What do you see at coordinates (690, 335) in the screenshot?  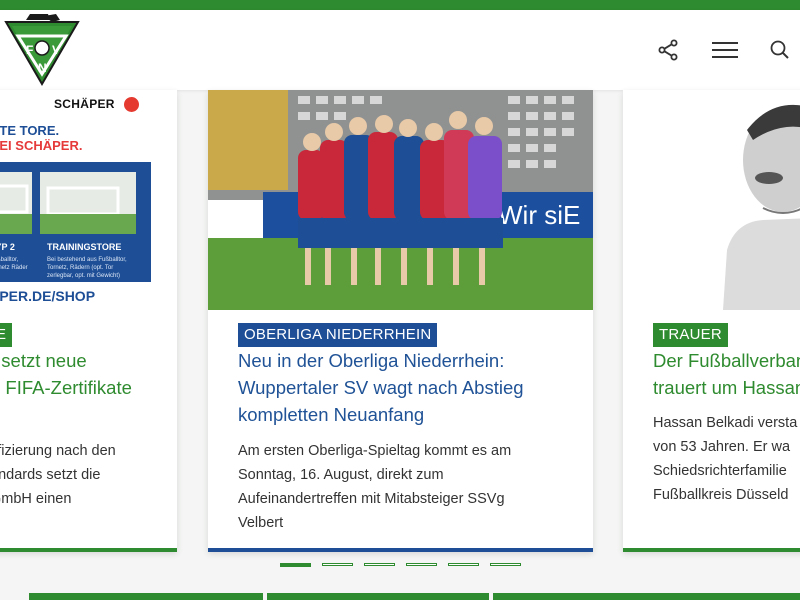 I see `category-badge: TRAUER` at bounding box center [690, 335].